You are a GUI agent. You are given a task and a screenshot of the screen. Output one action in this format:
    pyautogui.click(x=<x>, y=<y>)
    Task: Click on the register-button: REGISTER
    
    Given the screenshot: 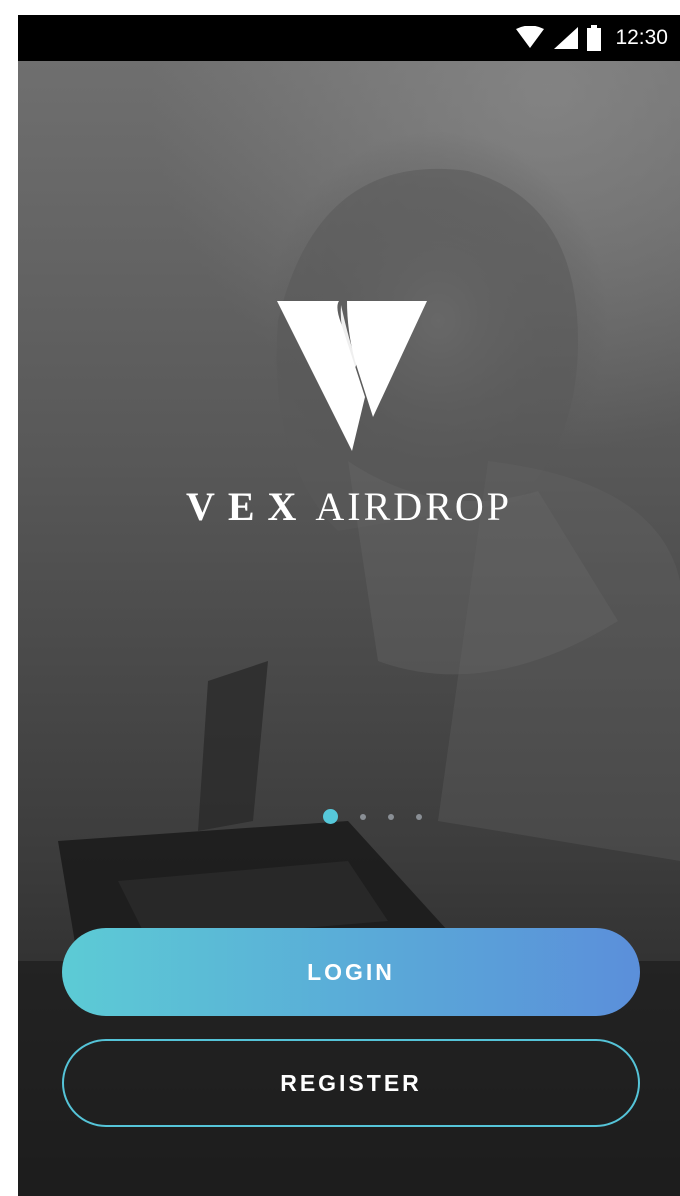 What is the action you would take?
    pyautogui.click(x=351, y=1083)
    